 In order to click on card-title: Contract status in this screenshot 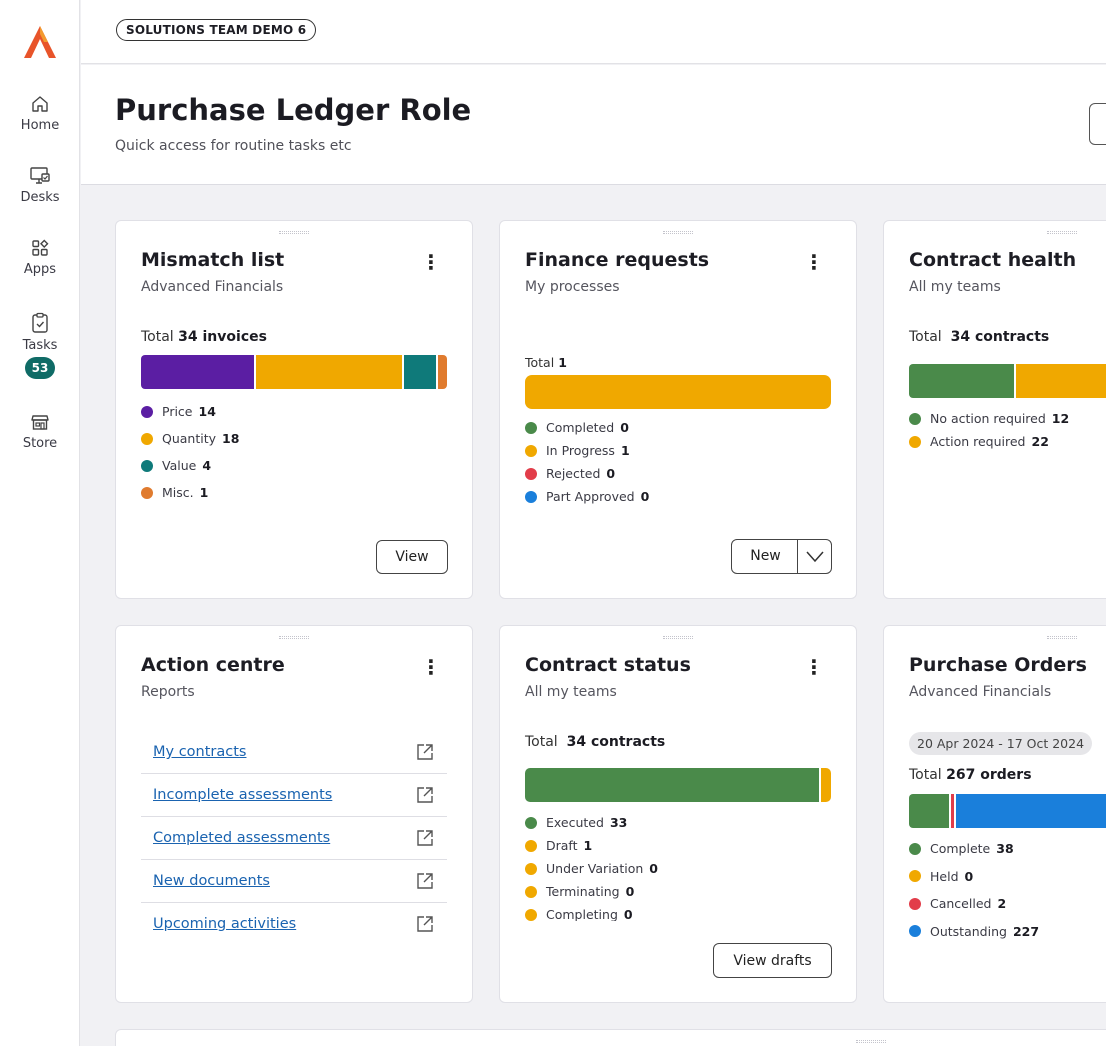, I will do `click(608, 665)`.